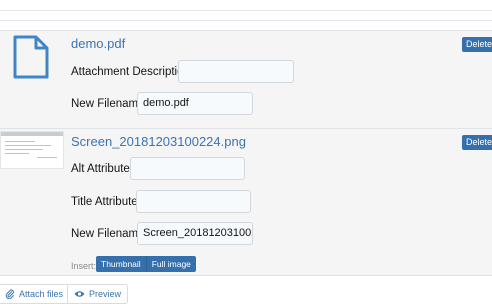 The width and height of the screenshot is (492, 304). Describe the element at coordinates (187, 168) in the screenshot. I see `alt-attribute-input` at that location.